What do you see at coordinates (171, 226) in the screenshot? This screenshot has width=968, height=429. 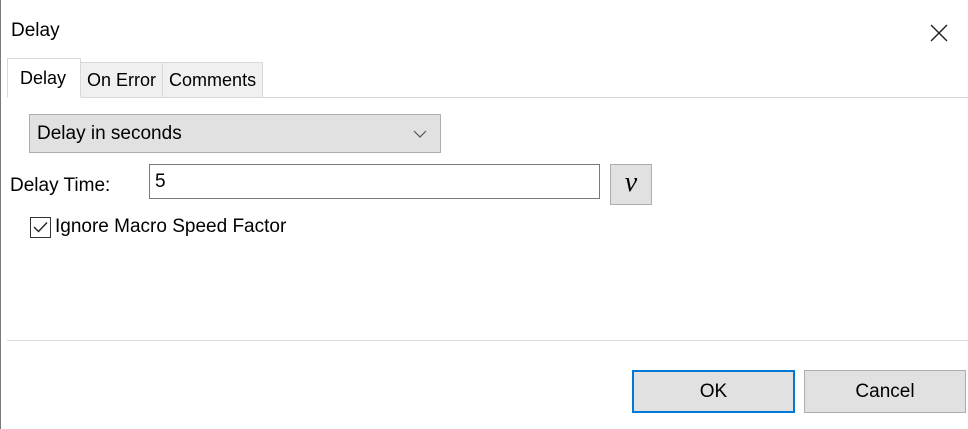 I see `ignore-speed-factor-label: Ignore Macro Speed Factor` at bounding box center [171, 226].